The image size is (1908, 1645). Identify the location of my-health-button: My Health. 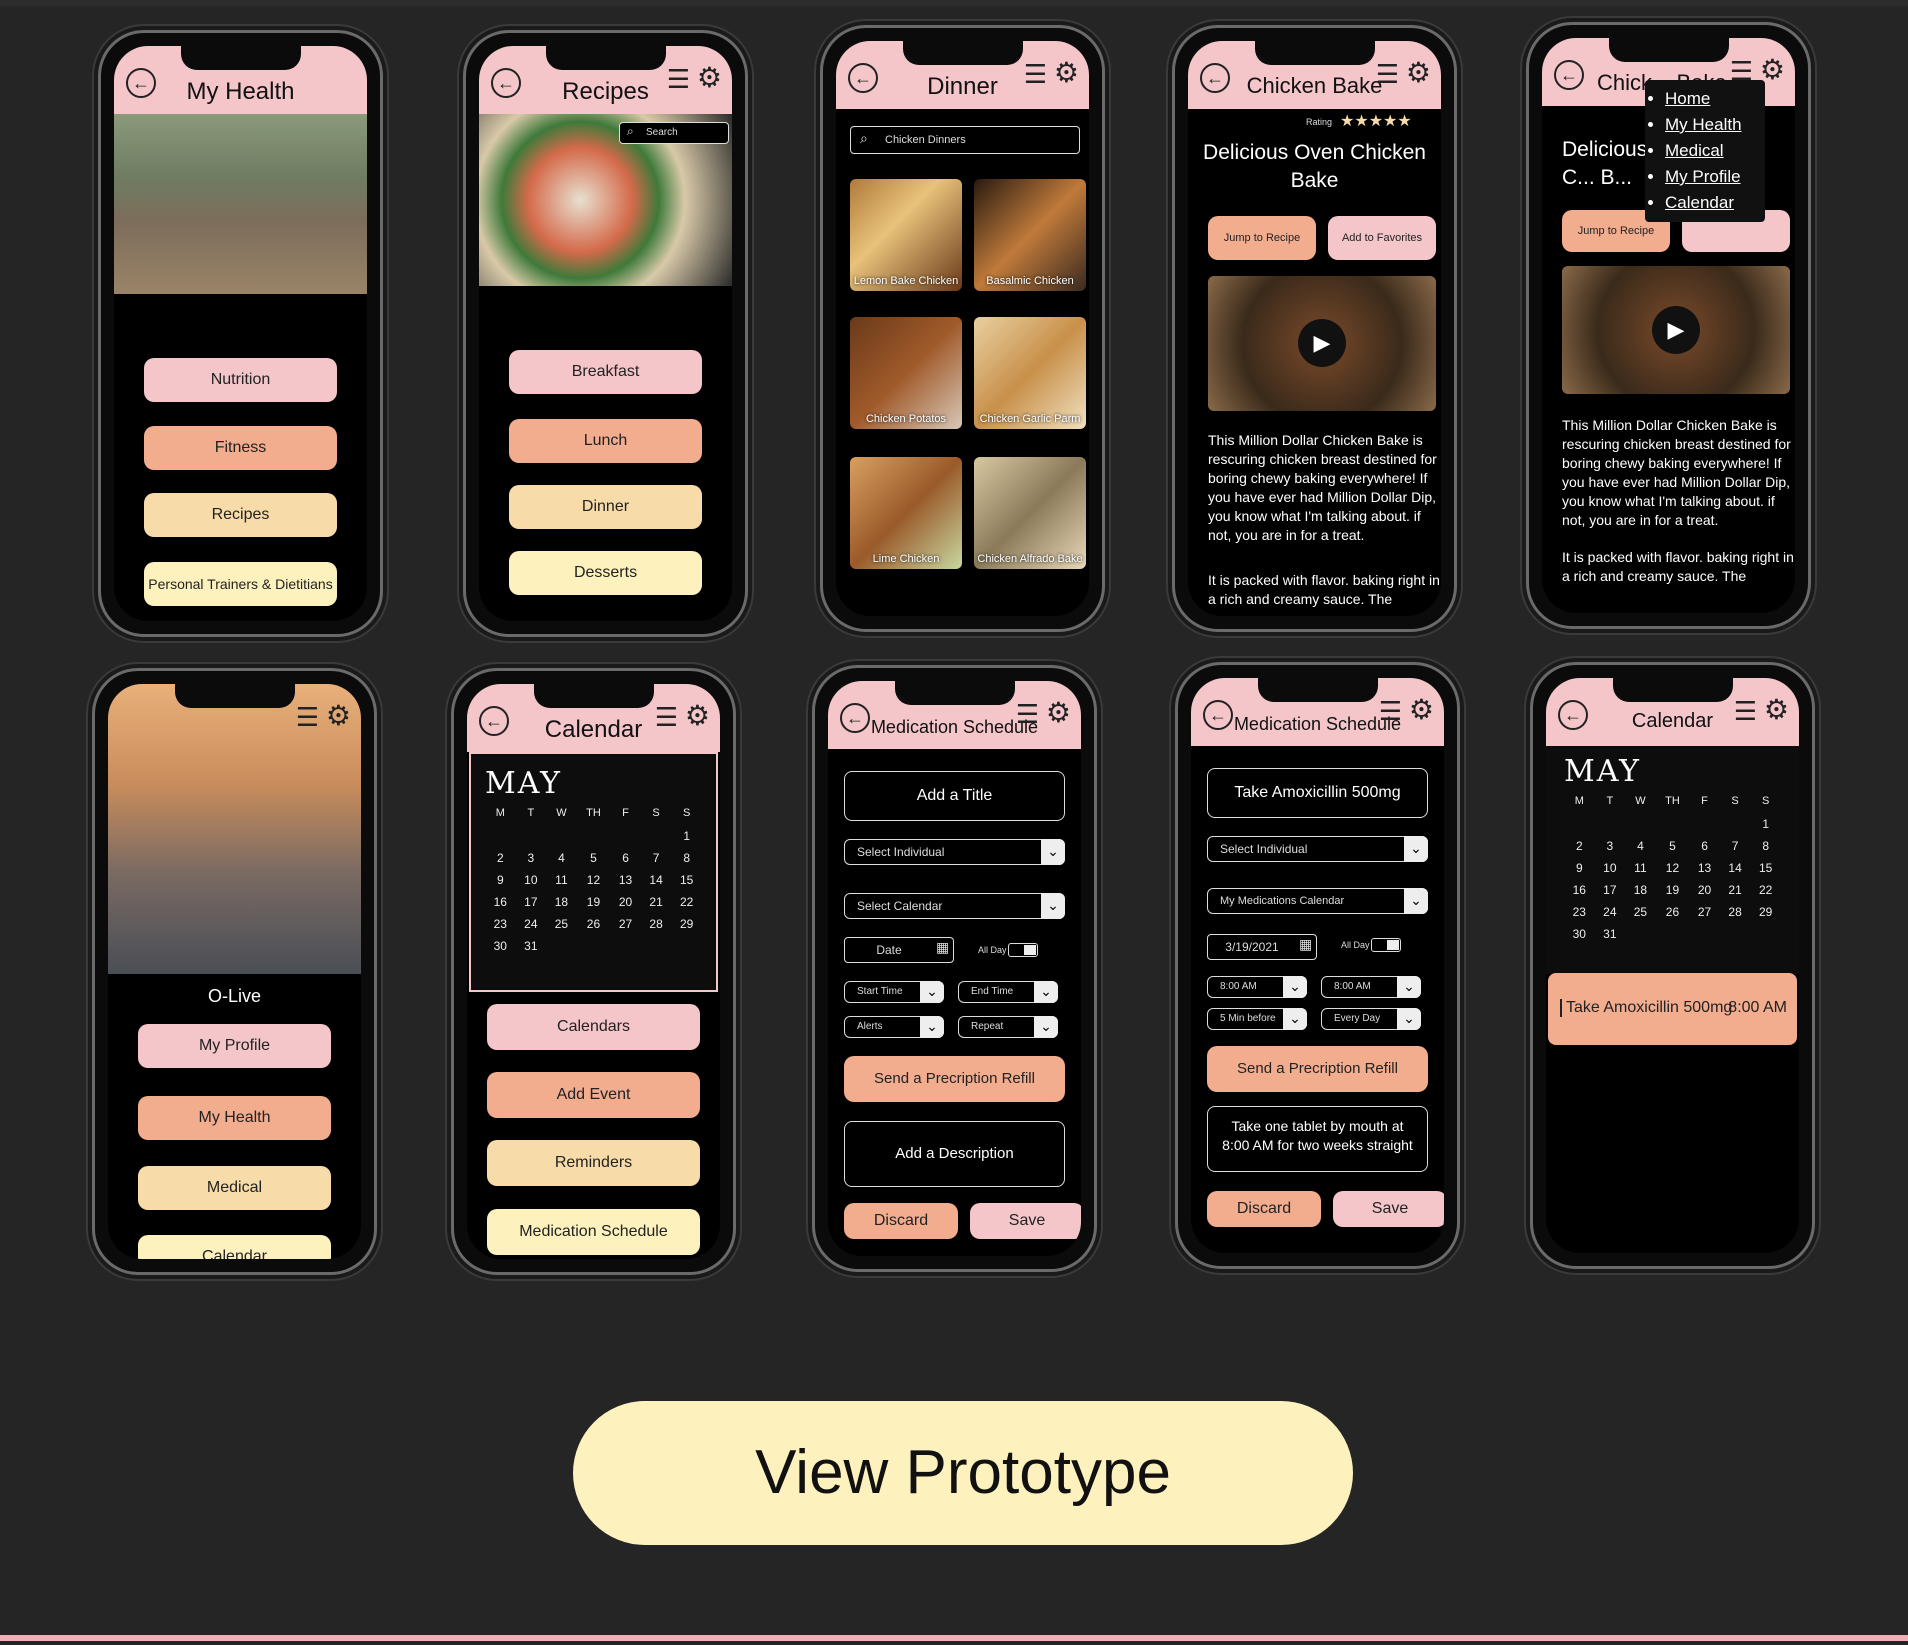
(234, 1118).